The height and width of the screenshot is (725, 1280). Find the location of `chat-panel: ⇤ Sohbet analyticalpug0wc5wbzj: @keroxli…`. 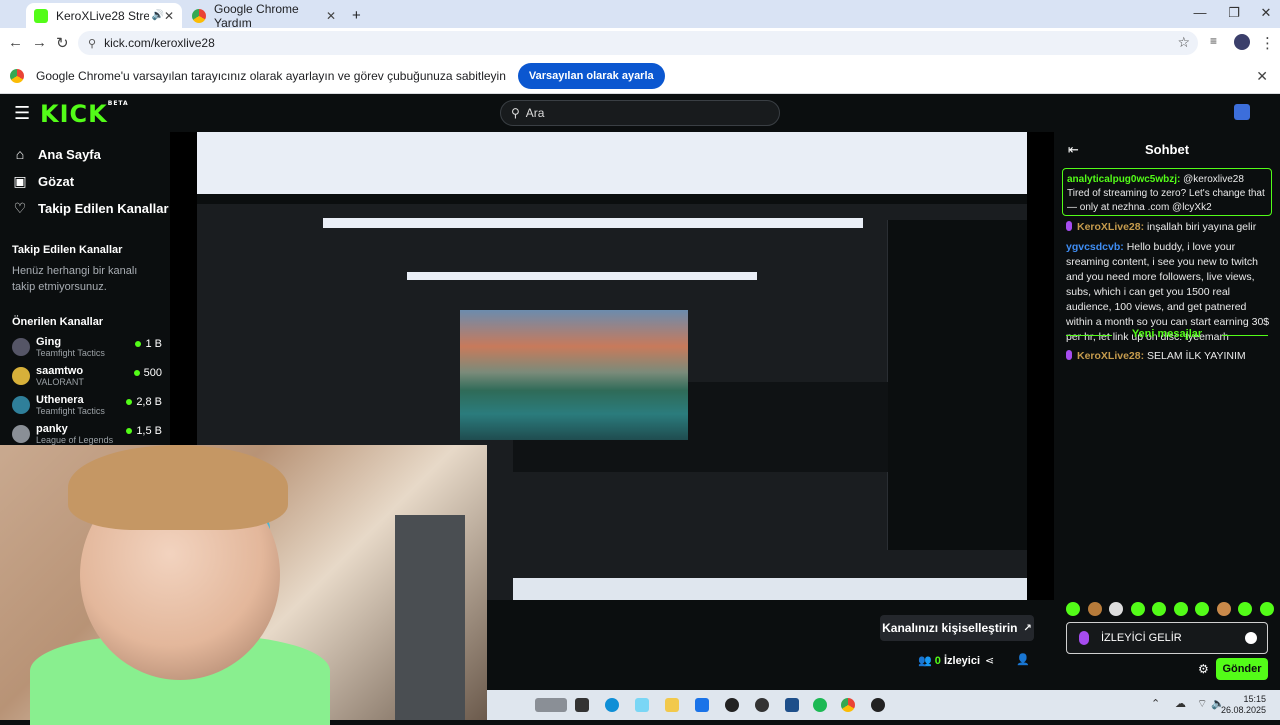

chat-panel: ⇤ Sohbet analyticalpug0wc5wbzj: @keroxli… is located at coordinates (1167, 411).